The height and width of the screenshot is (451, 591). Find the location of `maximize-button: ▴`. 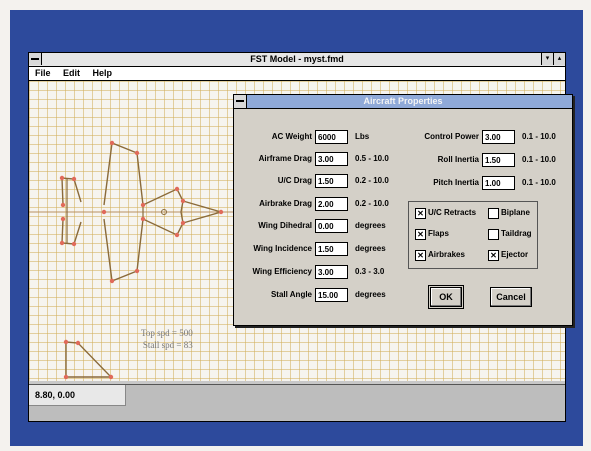

maximize-button: ▴ is located at coordinates (559, 59).